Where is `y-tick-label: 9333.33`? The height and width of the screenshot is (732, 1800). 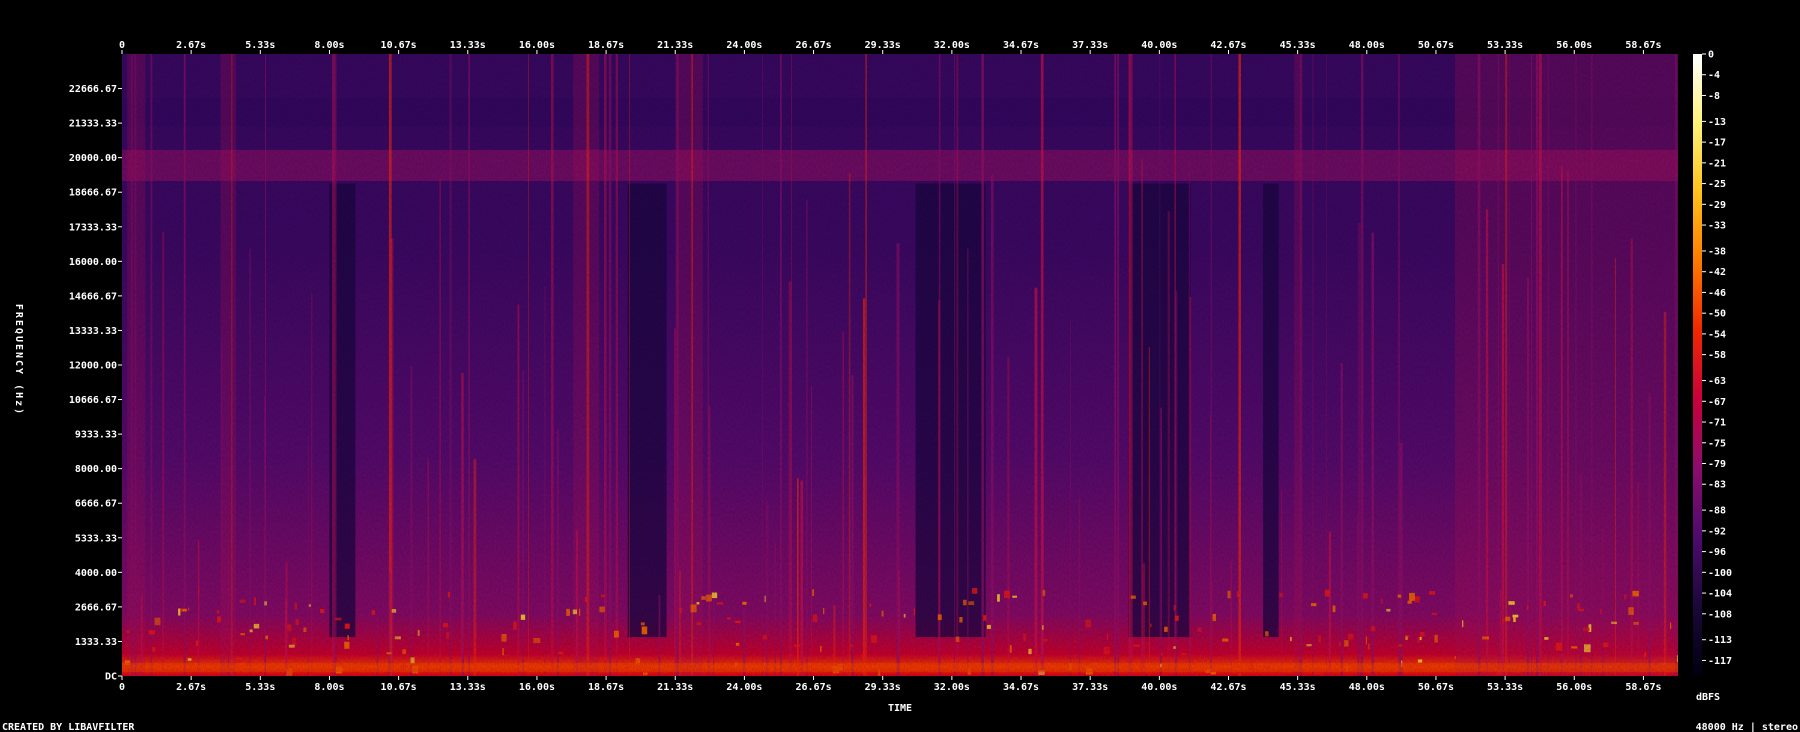
y-tick-label: 9333.33 is located at coordinates (96, 435).